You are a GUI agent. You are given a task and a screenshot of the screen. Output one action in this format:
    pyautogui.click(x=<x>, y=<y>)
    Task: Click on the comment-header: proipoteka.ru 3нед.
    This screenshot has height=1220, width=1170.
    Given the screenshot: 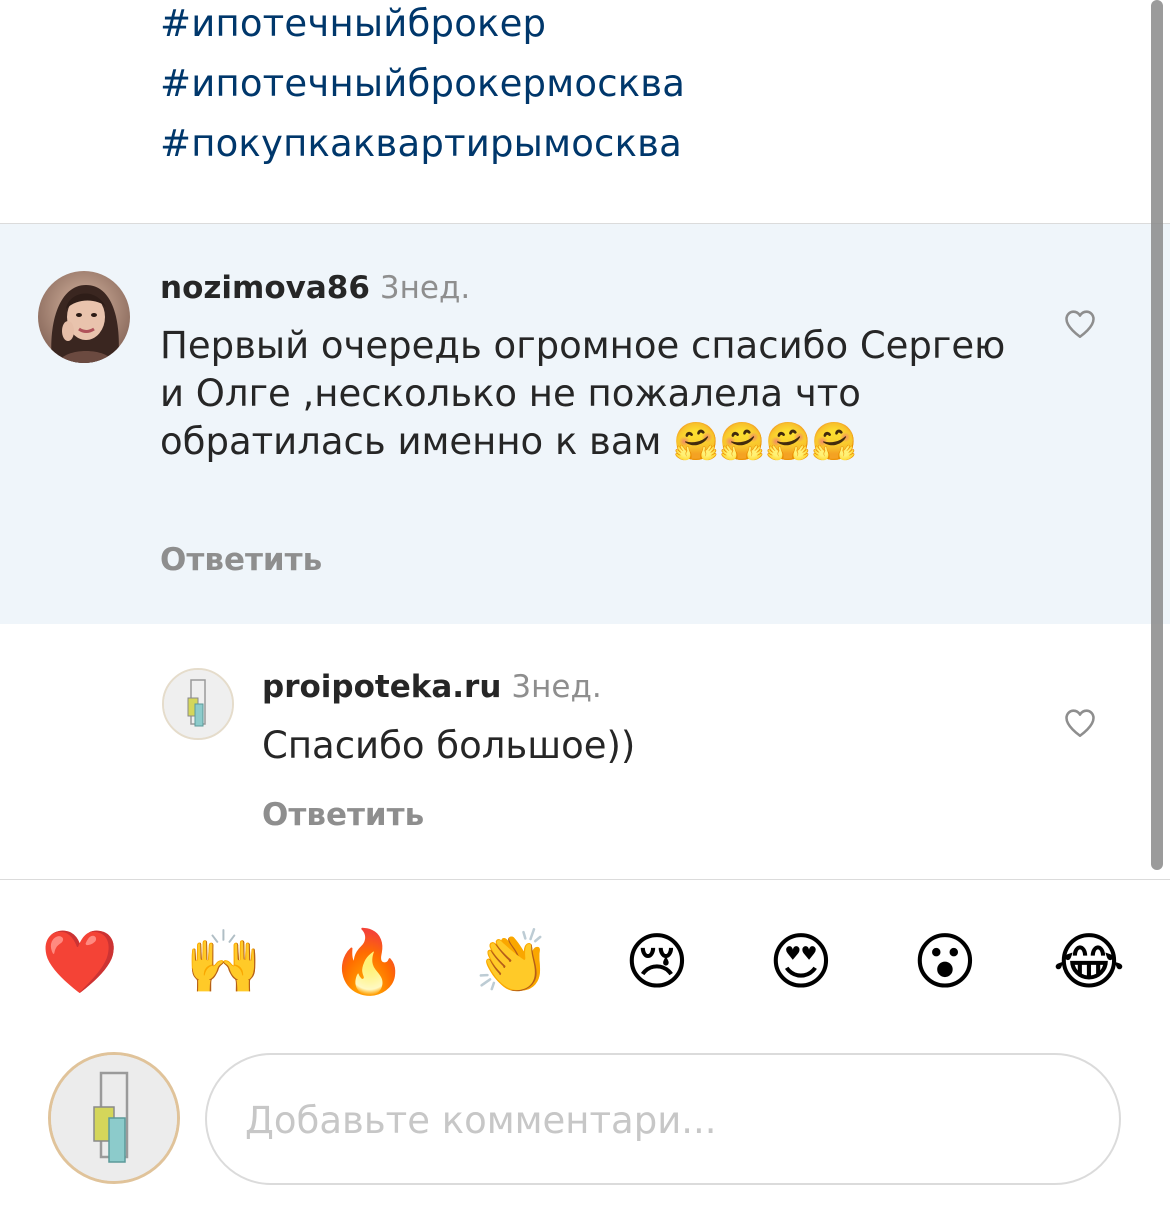 What is the action you would take?
    pyautogui.click(x=432, y=687)
    